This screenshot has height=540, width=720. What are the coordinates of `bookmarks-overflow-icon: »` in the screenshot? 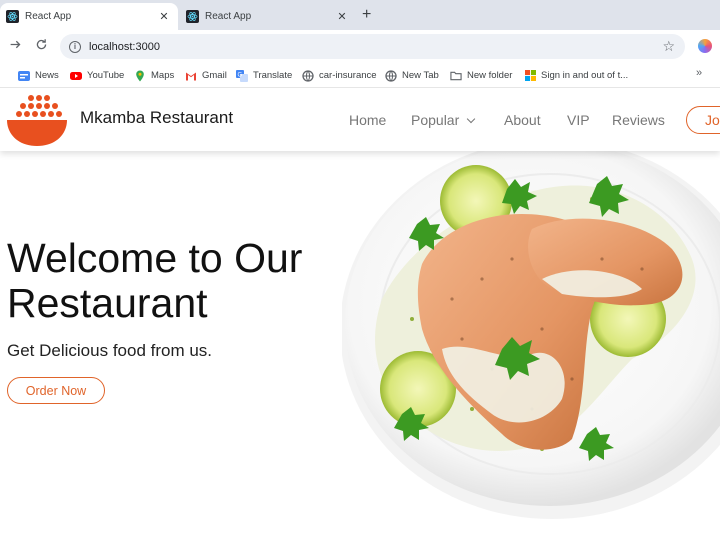 It's located at (699, 73).